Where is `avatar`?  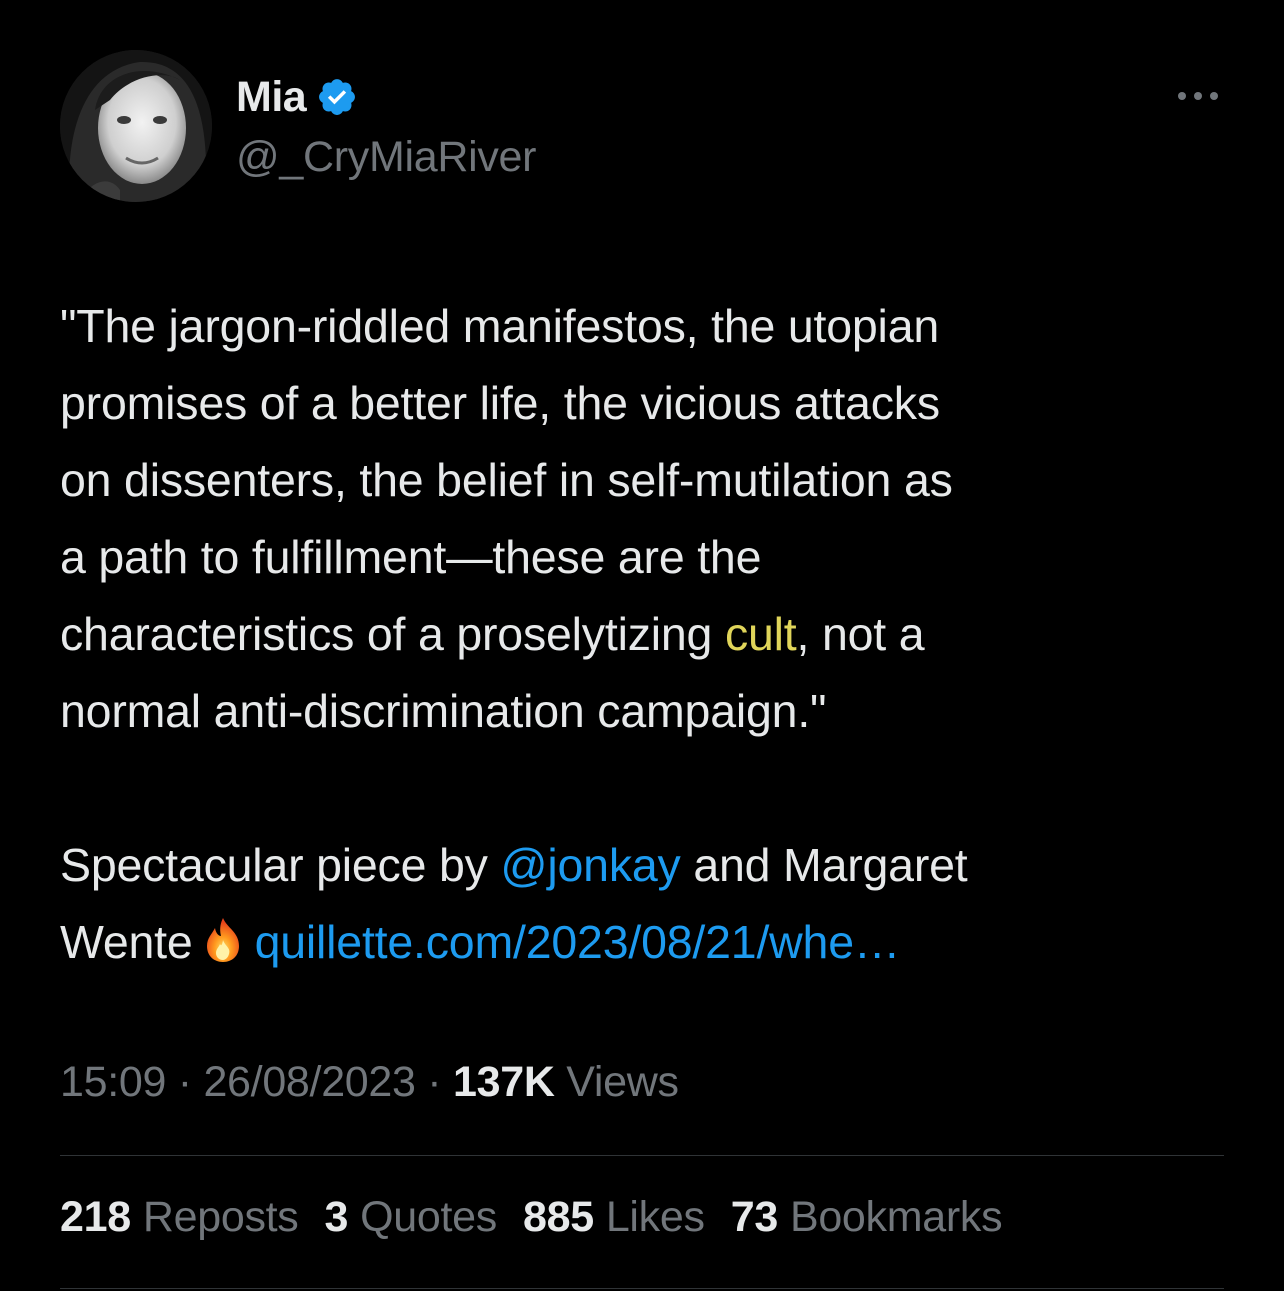
avatar is located at coordinates (136, 126).